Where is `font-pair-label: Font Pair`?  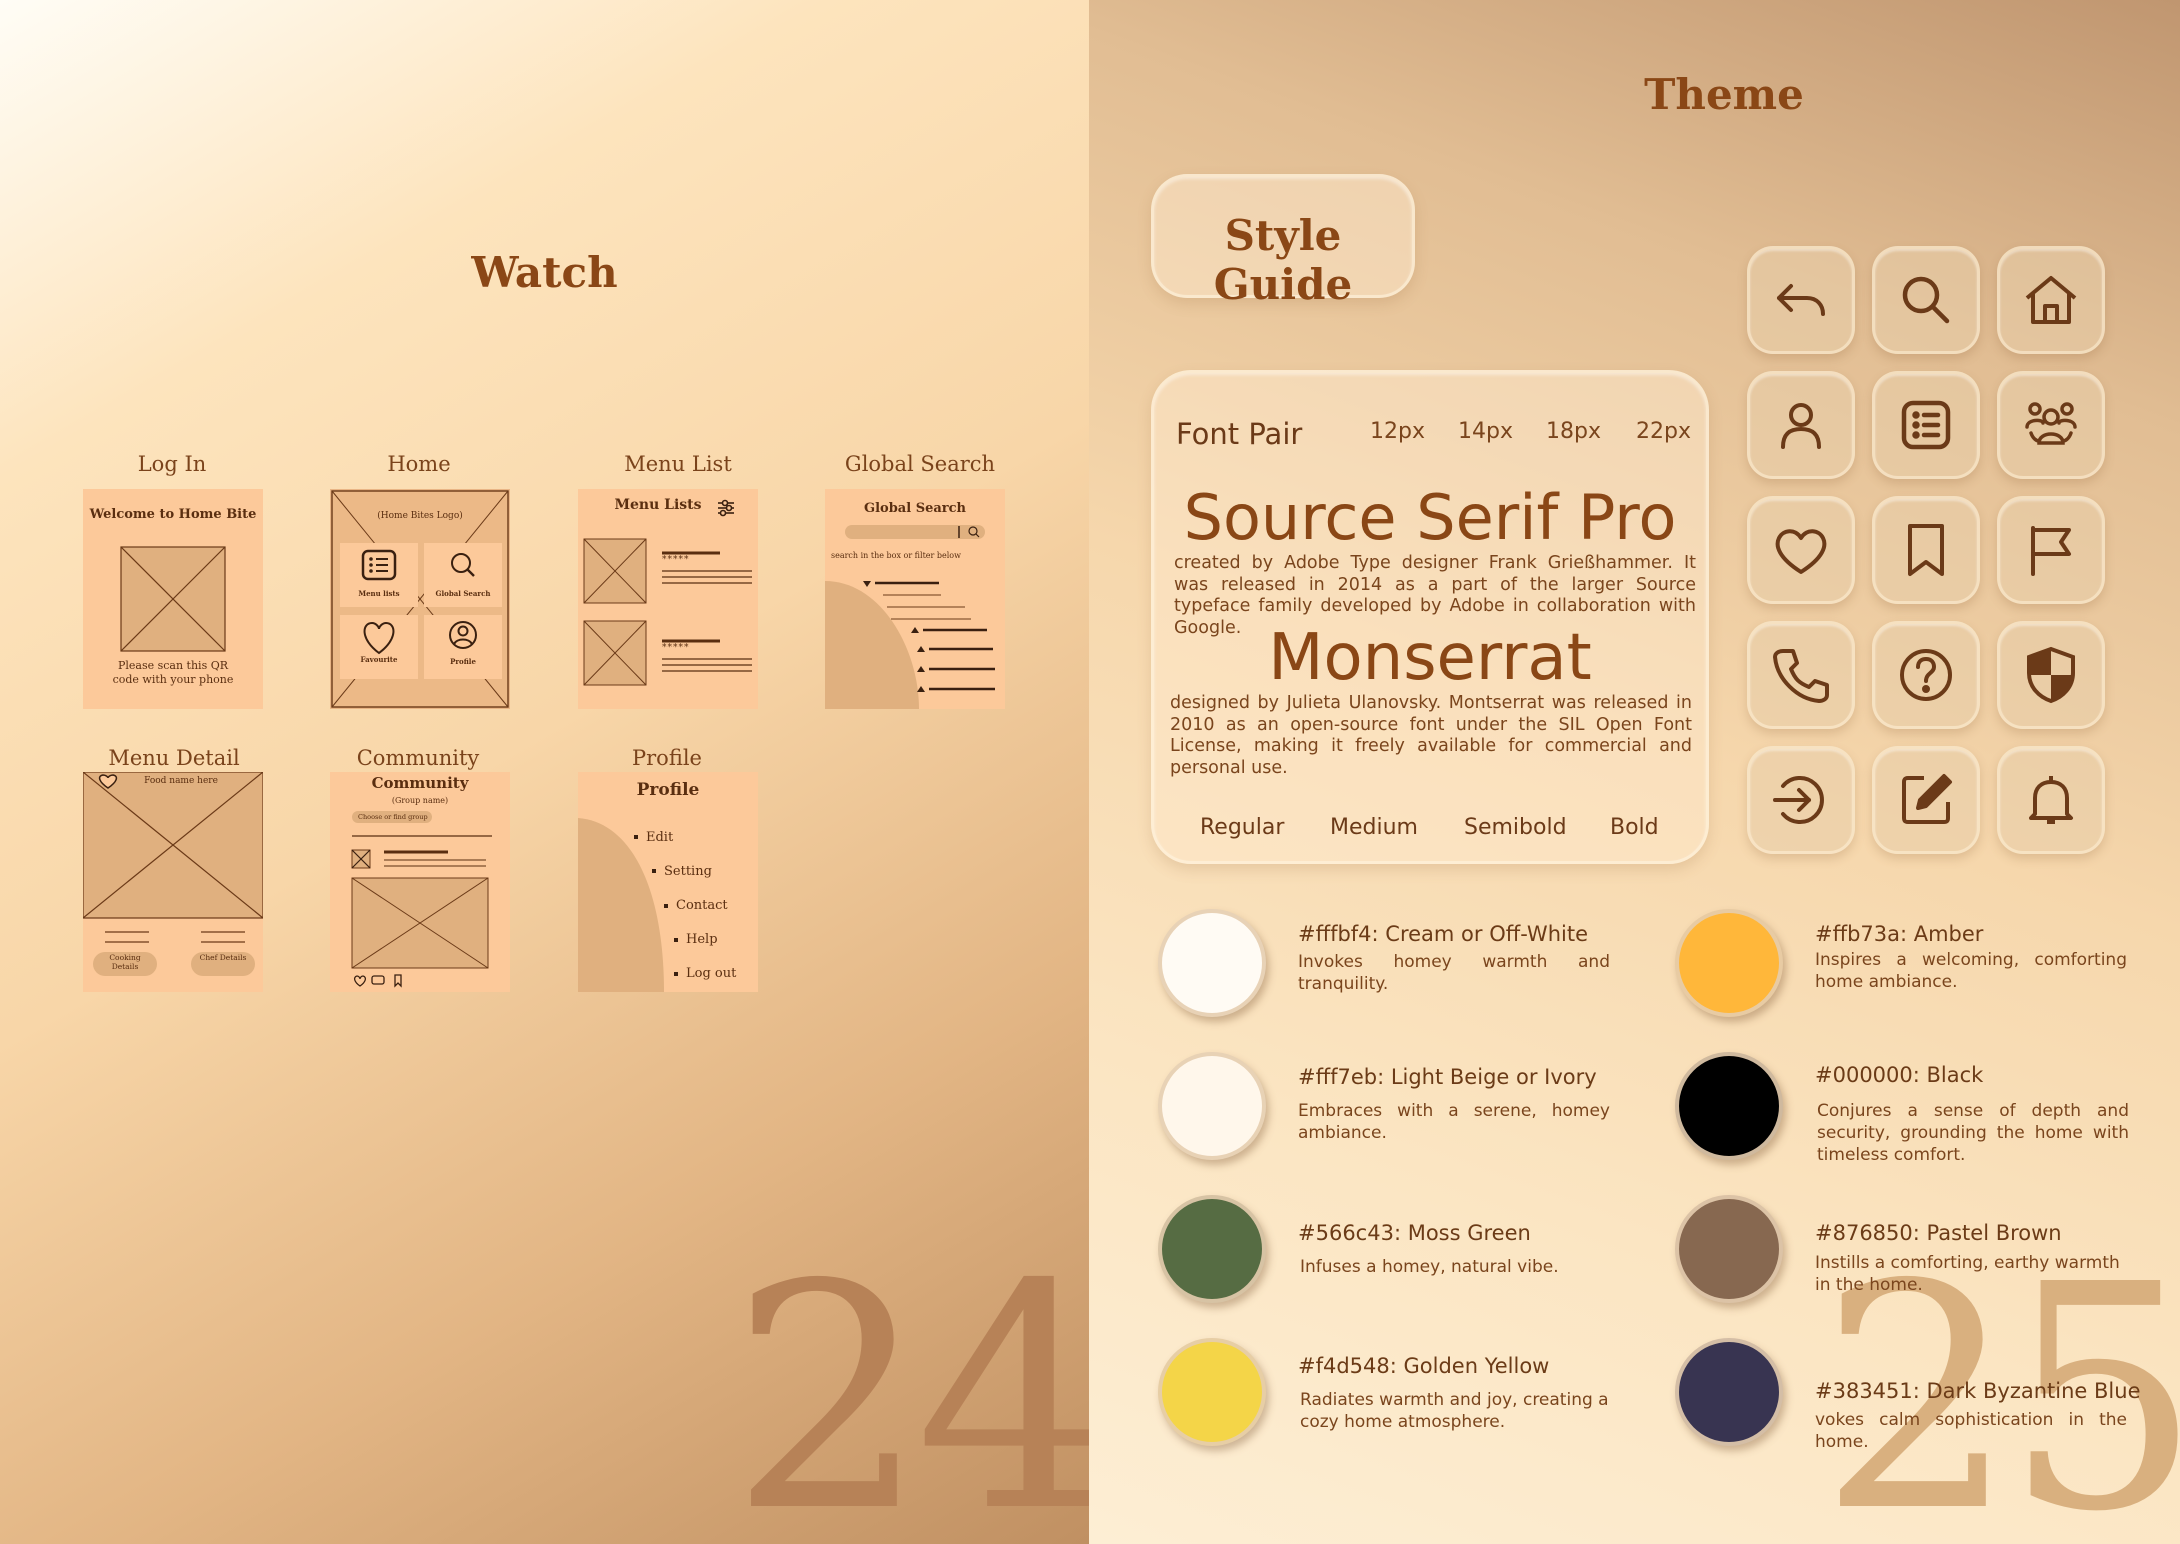 font-pair-label: Font Pair is located at coordinates (1239, 434).